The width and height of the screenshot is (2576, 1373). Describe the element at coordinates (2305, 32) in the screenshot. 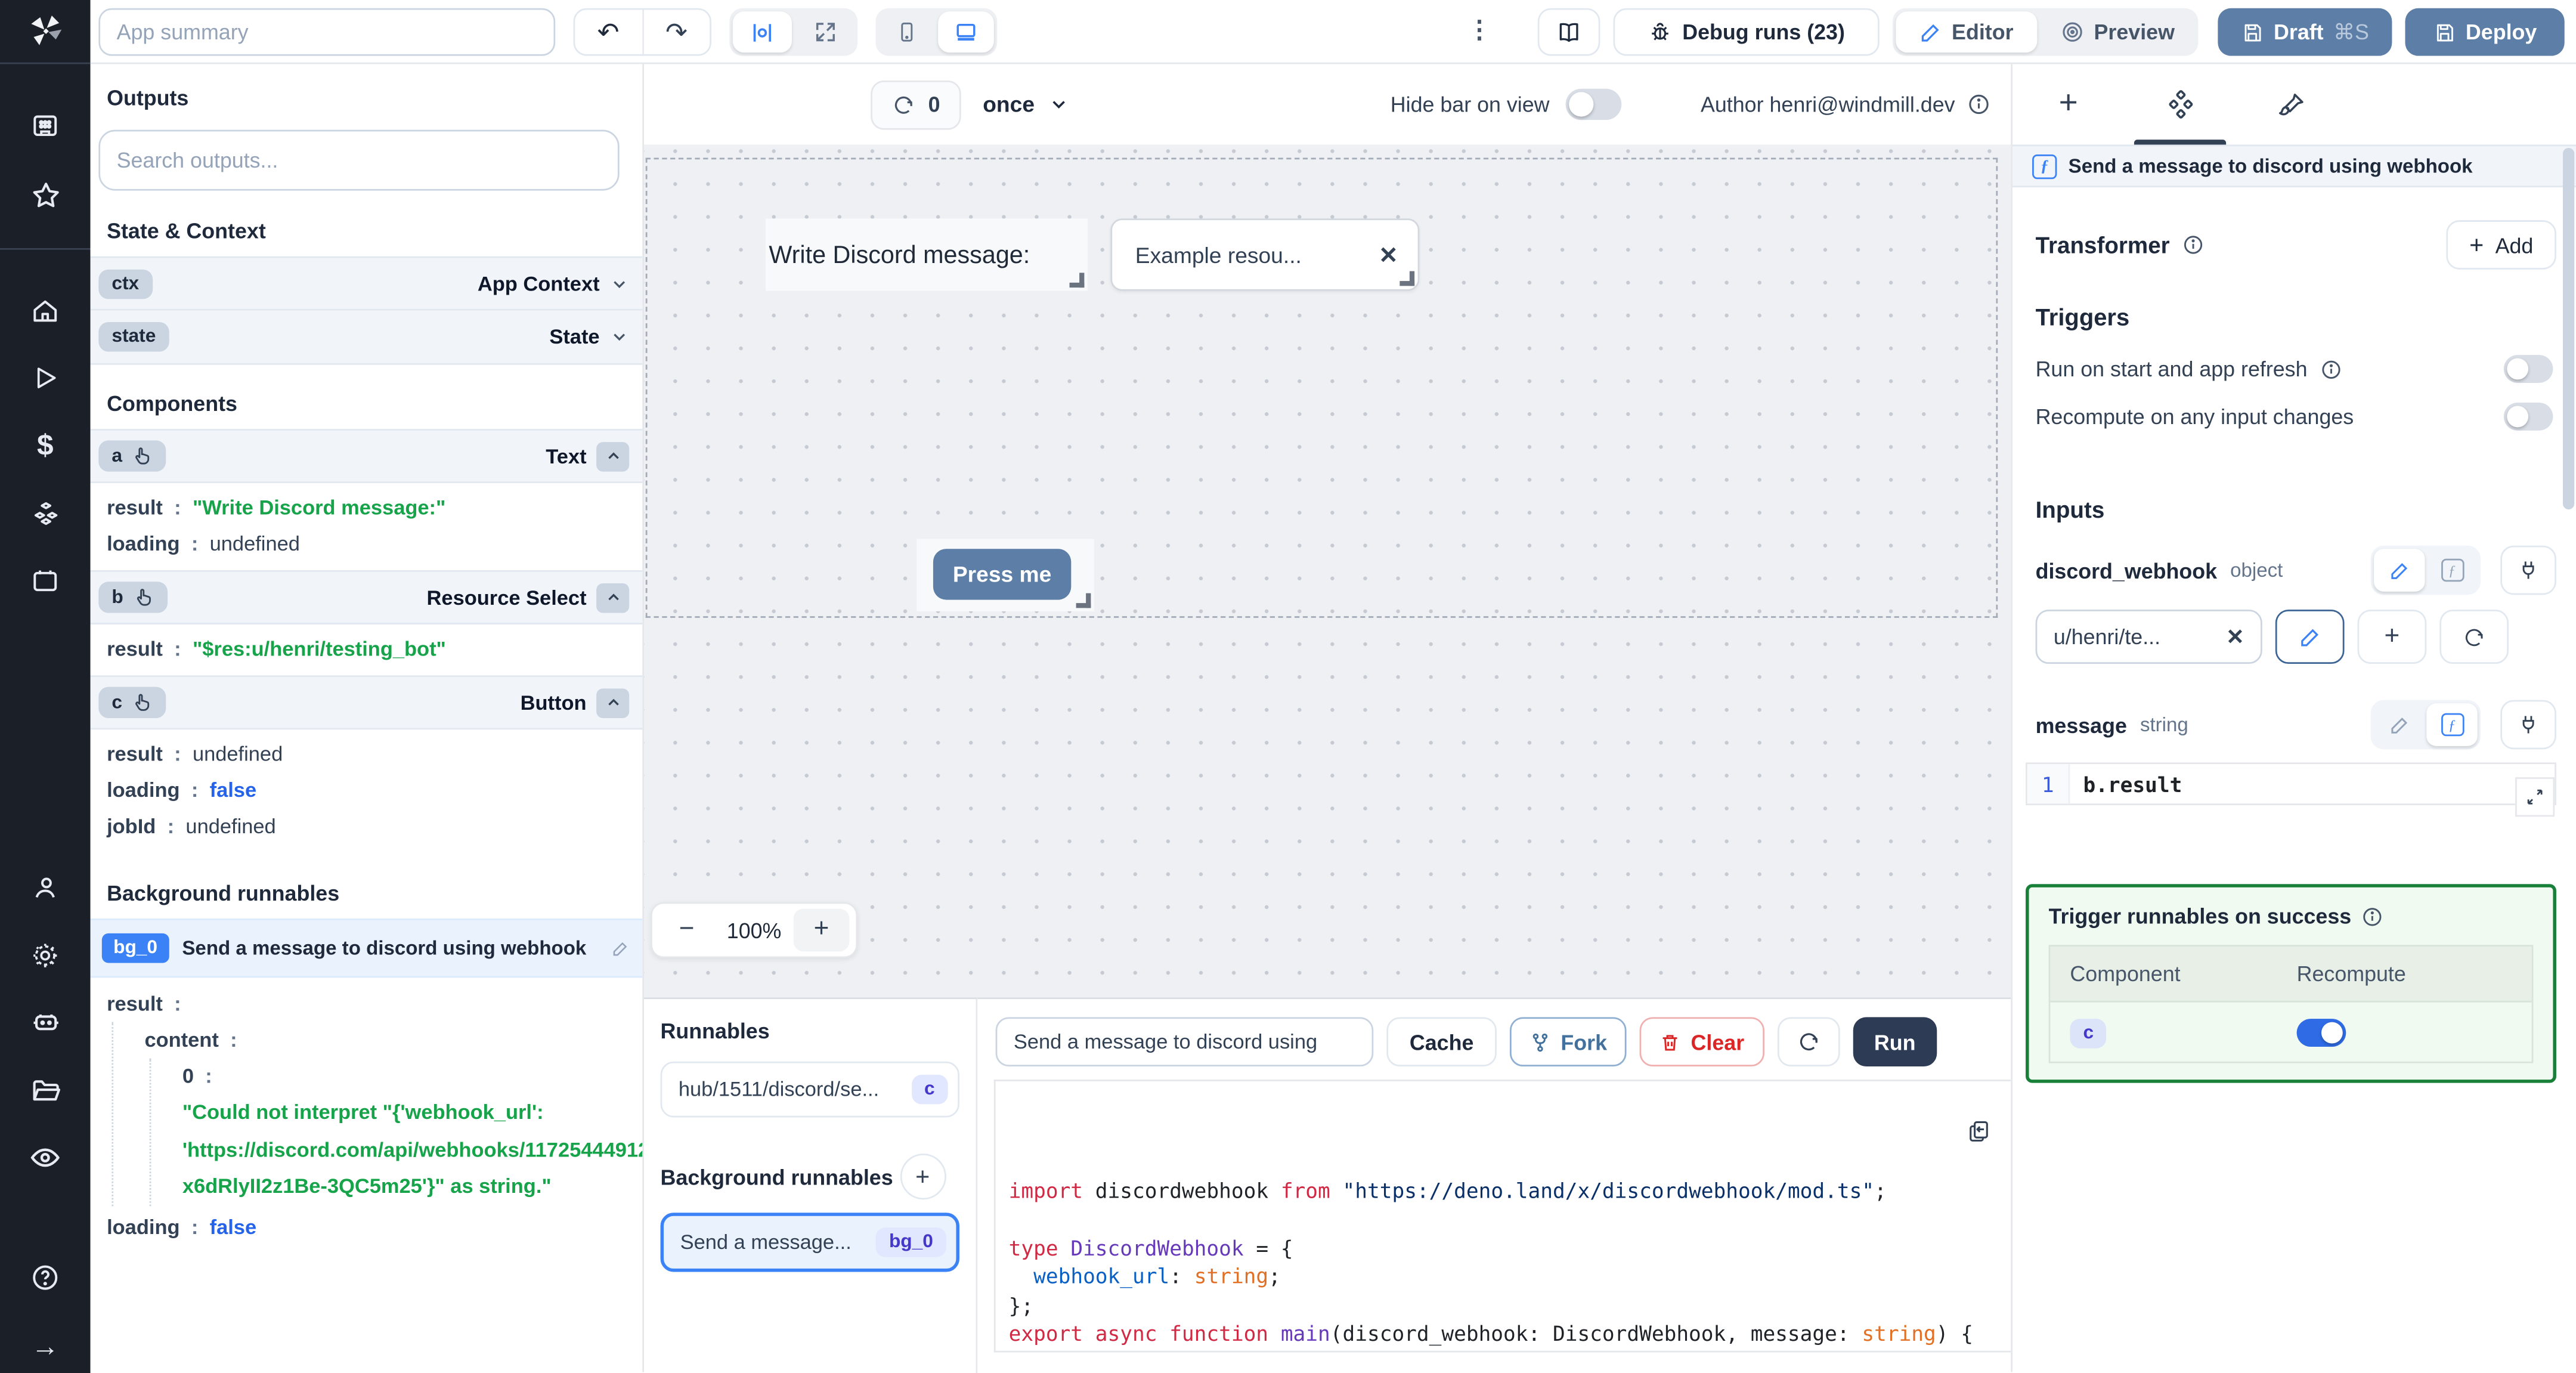

I see `draft-button: Draft ⌘S` at that location.